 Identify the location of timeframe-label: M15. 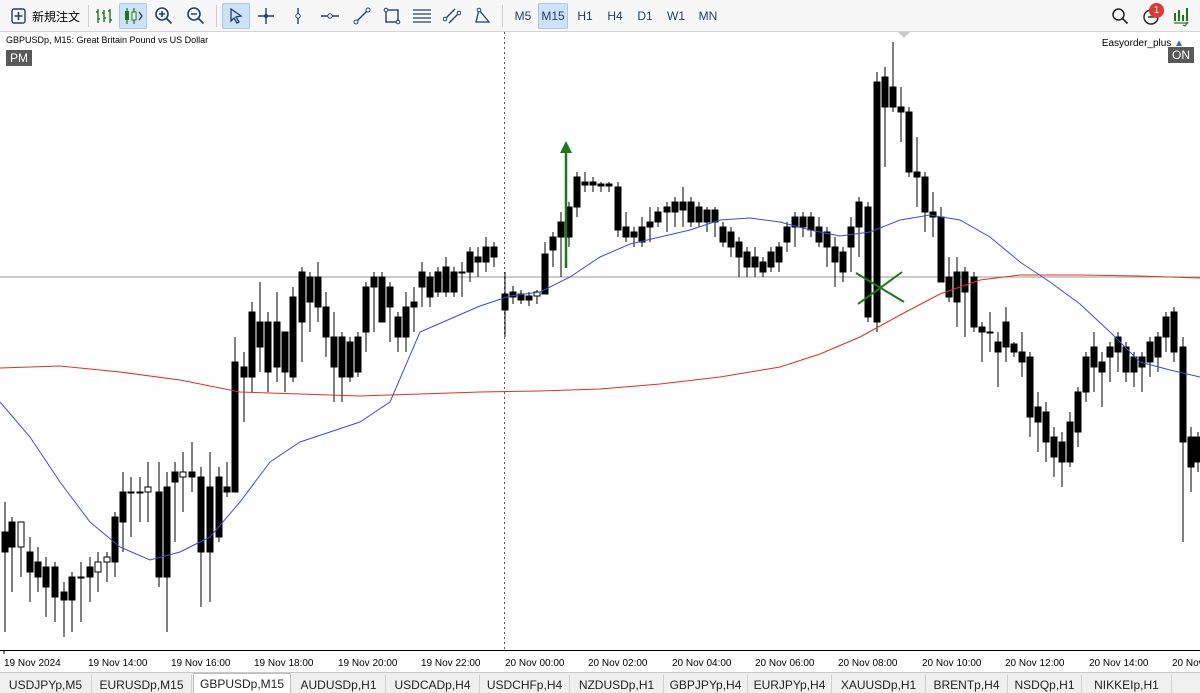
(553, 16).